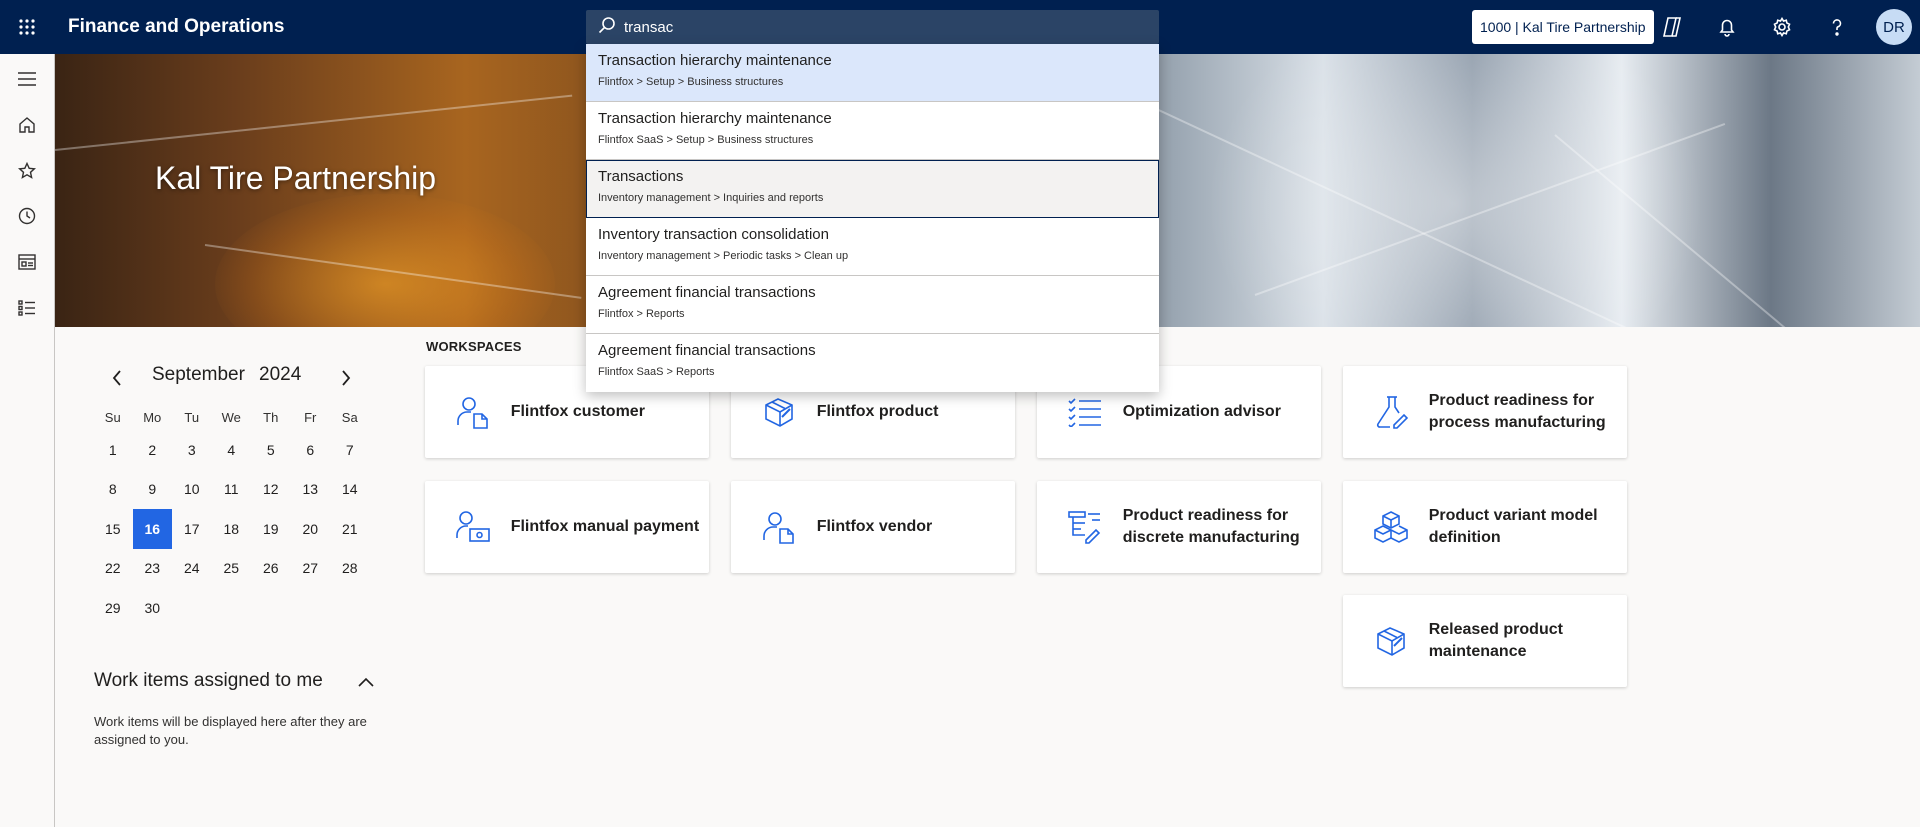  Describe the element at coordinates (153, 450) in the screenshot. I see `calendar-day: 2` at that location.